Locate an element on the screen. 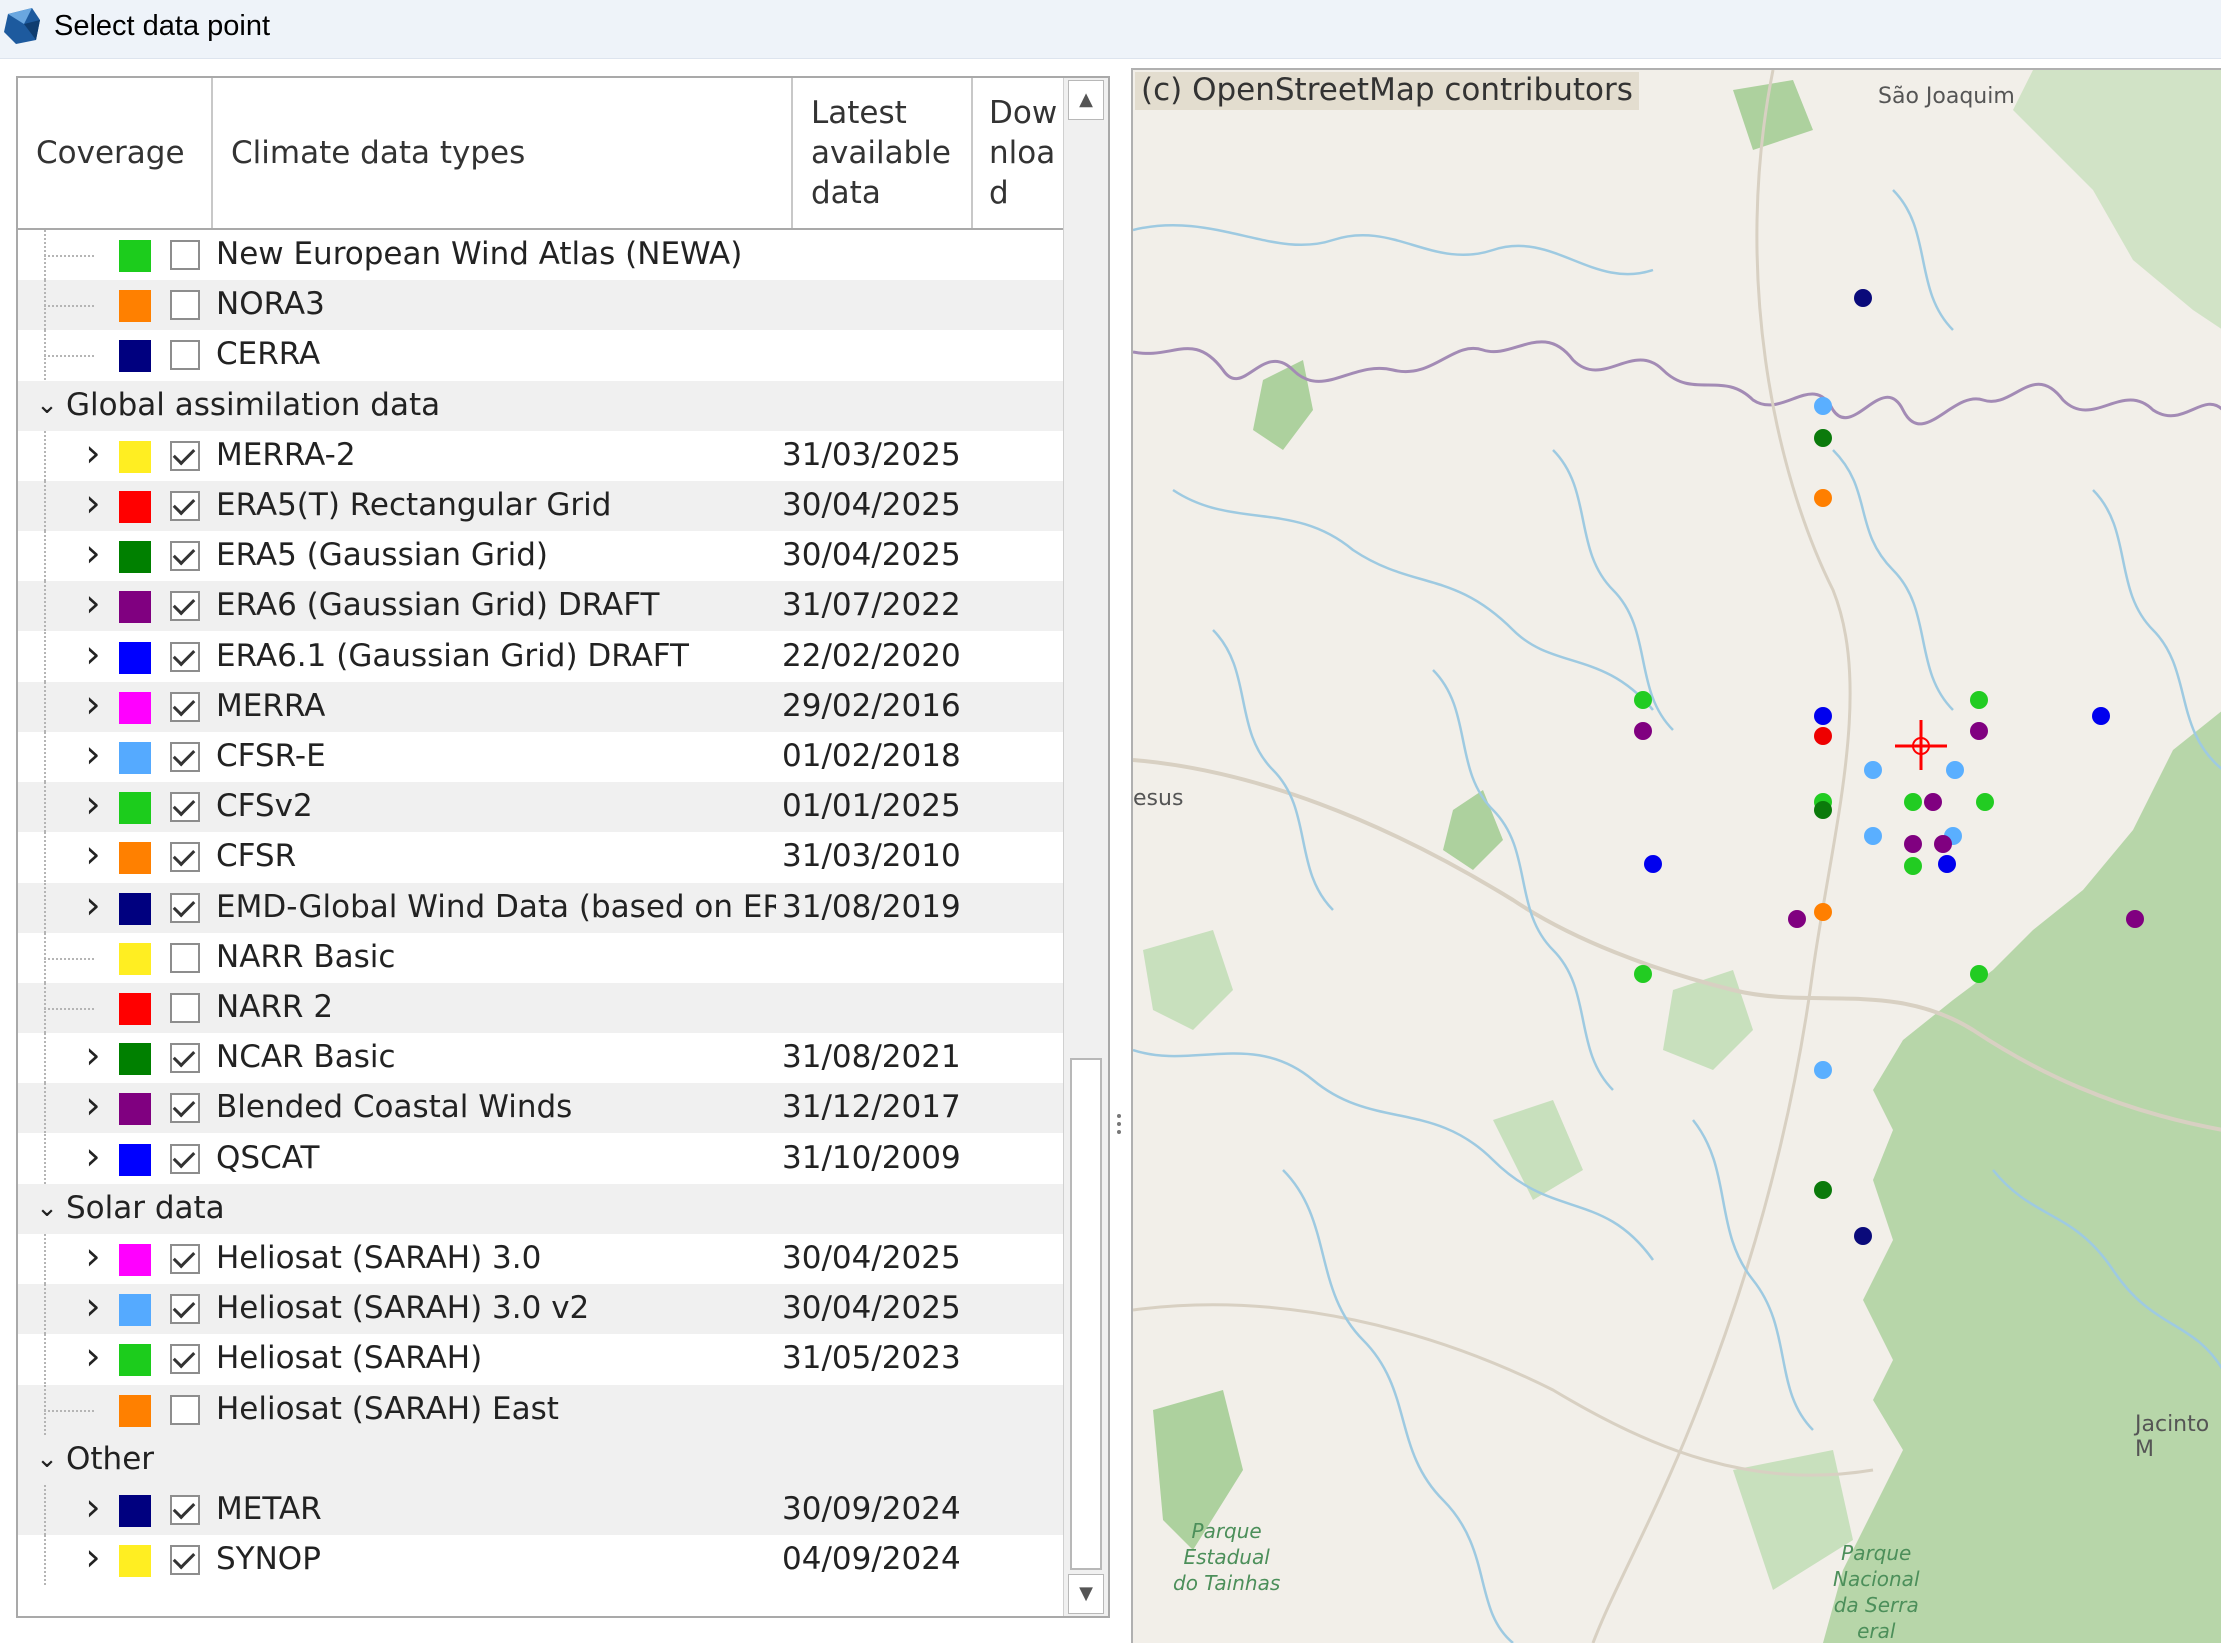 This screenshot has height=1643, width=2221. scroll-down-button: ▼ is located at coordinates (1086, 1594).